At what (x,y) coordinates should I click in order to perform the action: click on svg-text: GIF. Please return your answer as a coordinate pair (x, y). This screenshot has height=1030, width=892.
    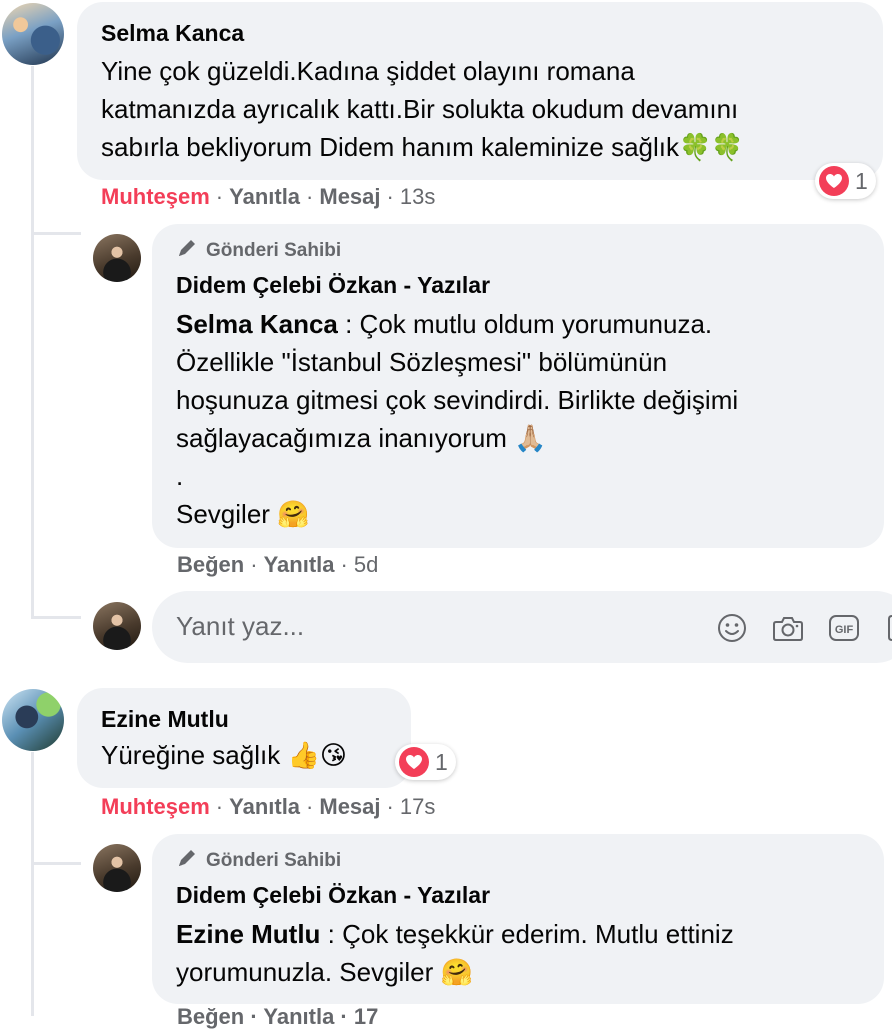
    Looking at the image, I should click on (844, 630).